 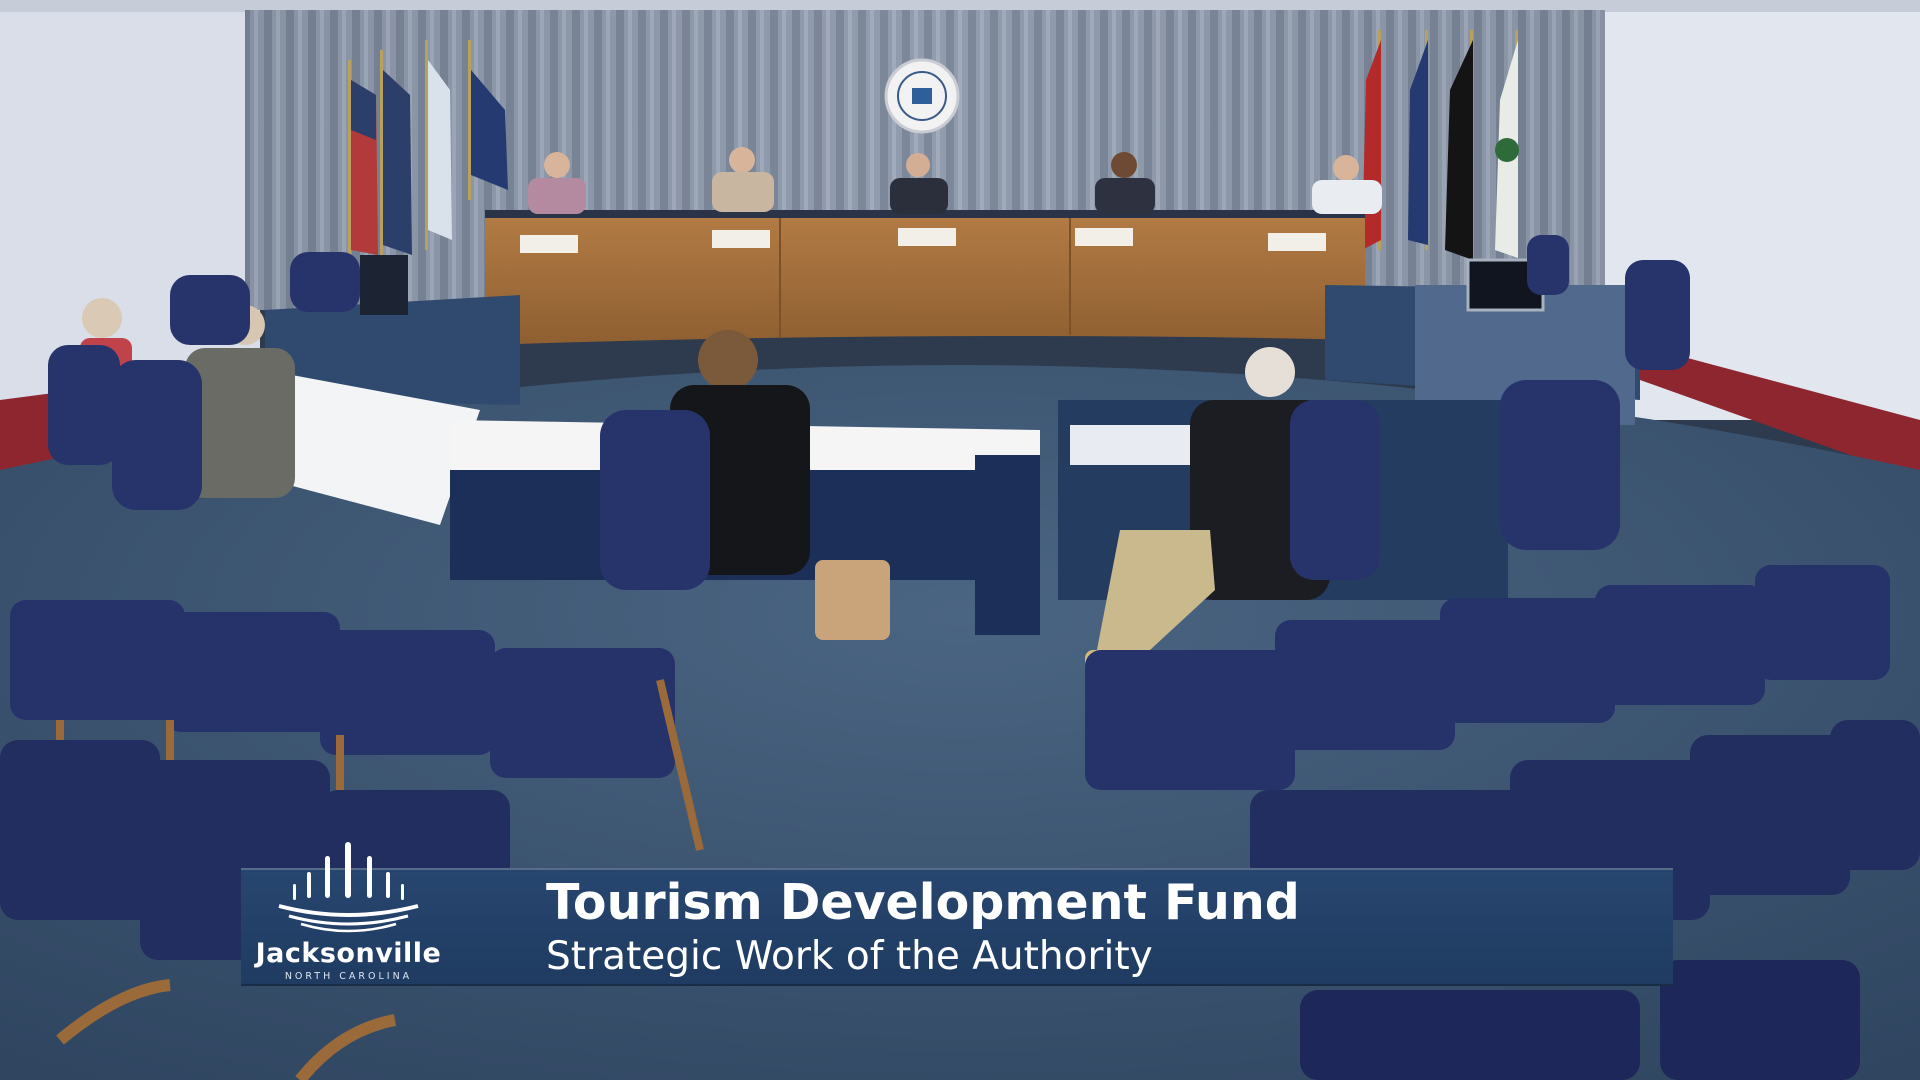 I want to click on jacksonville-logo: Jacksonville NORTH CAROLINA, so click(x=348, y=915).